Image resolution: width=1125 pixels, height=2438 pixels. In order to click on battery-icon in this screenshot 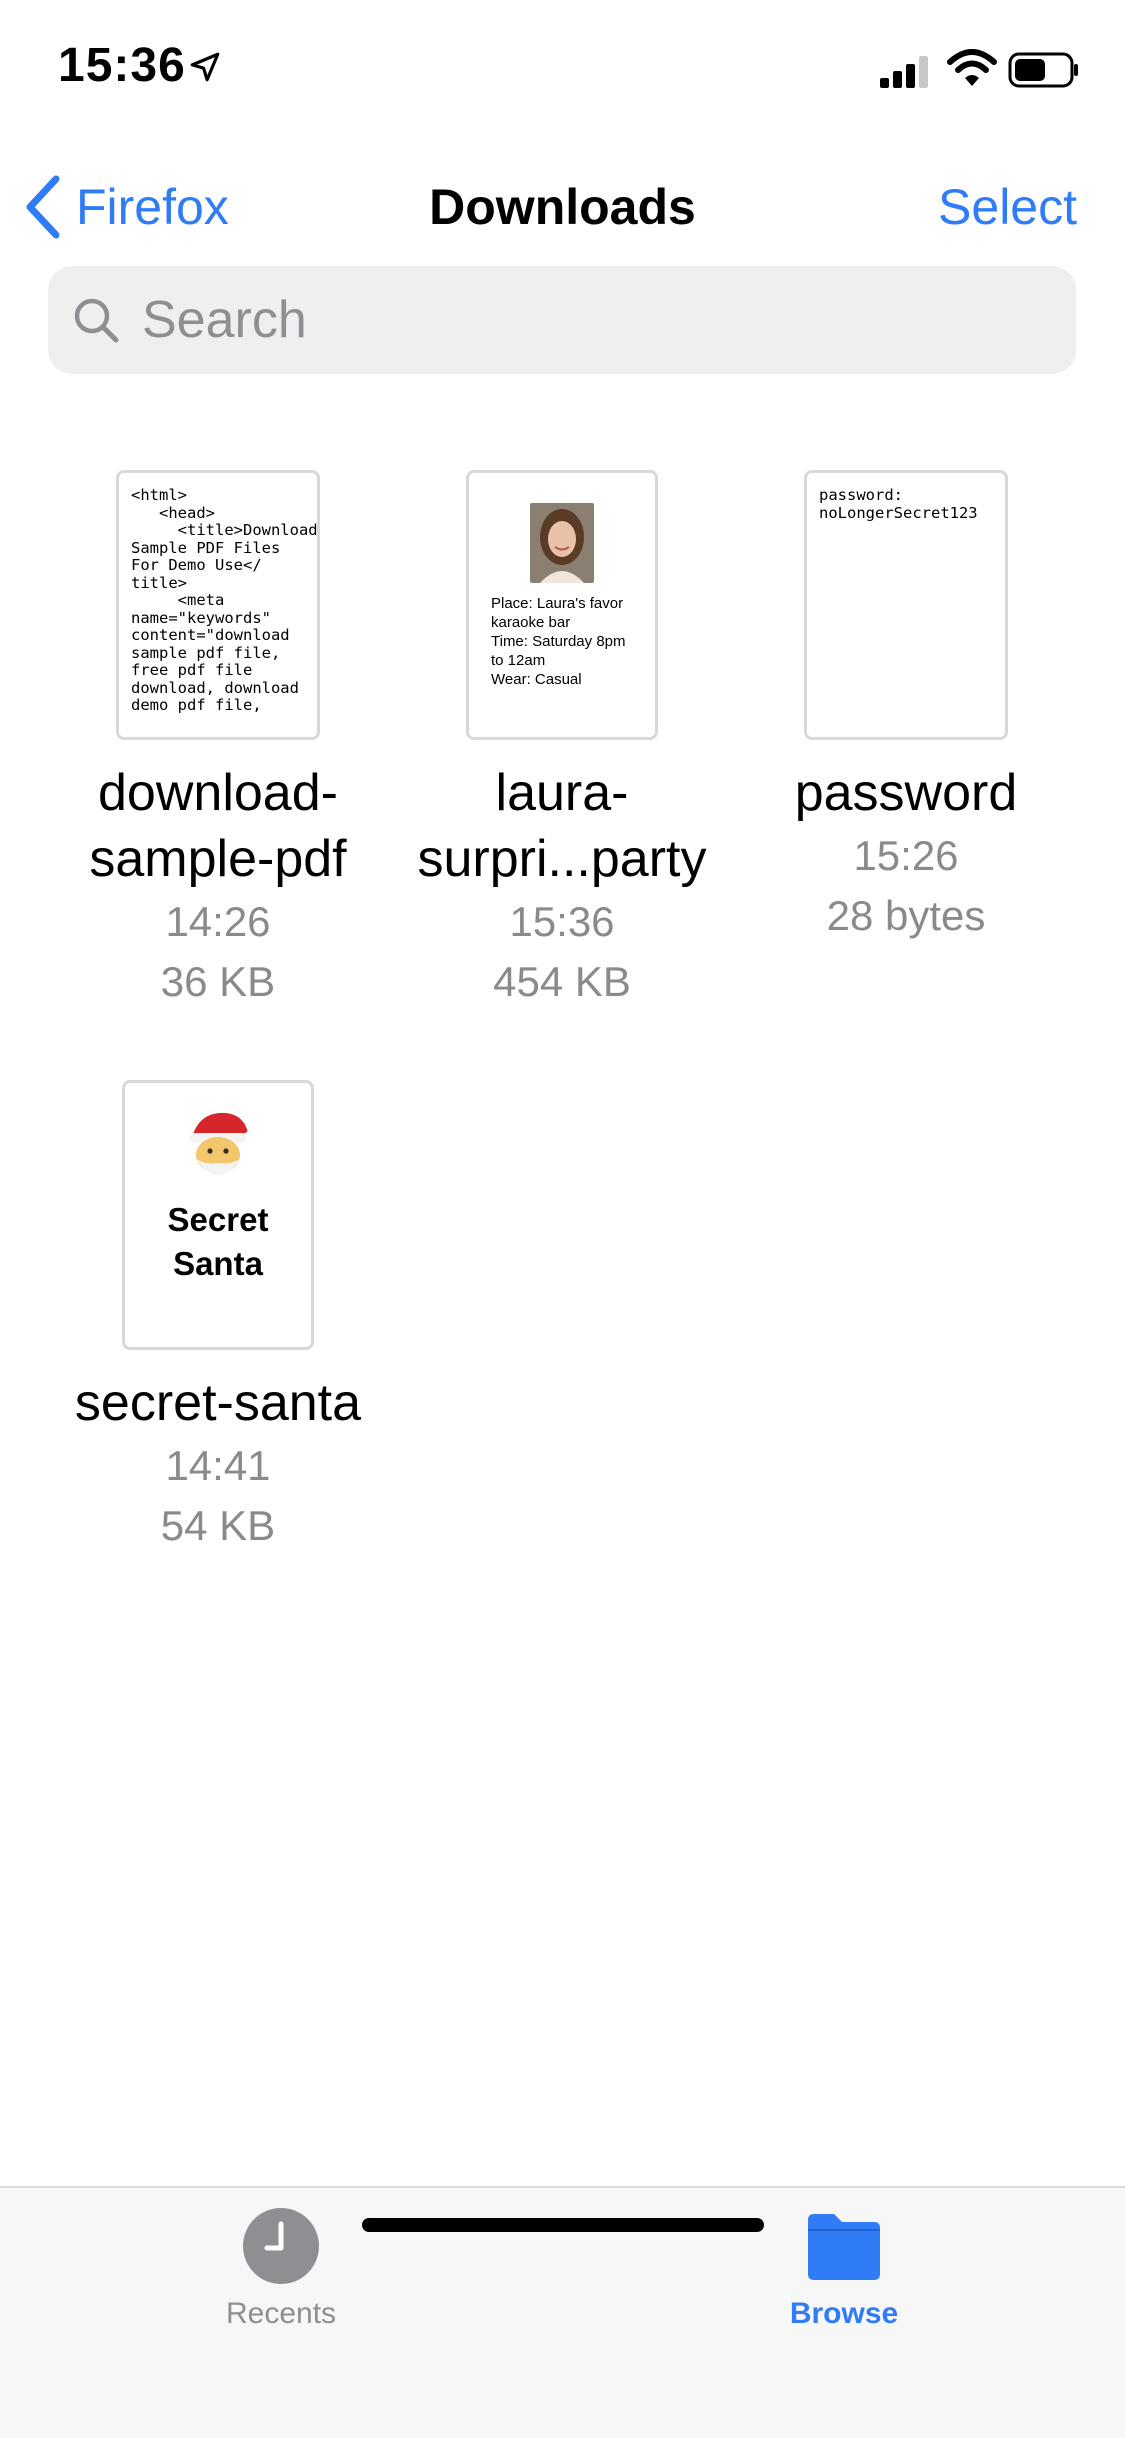, I will do `click(1043, 70)`.